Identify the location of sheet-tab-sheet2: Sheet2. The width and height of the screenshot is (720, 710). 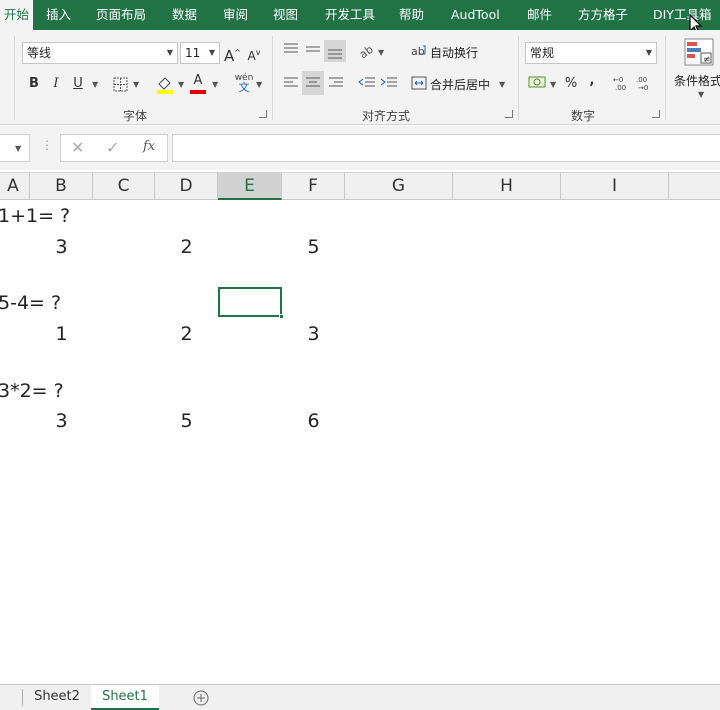
(57, 697).